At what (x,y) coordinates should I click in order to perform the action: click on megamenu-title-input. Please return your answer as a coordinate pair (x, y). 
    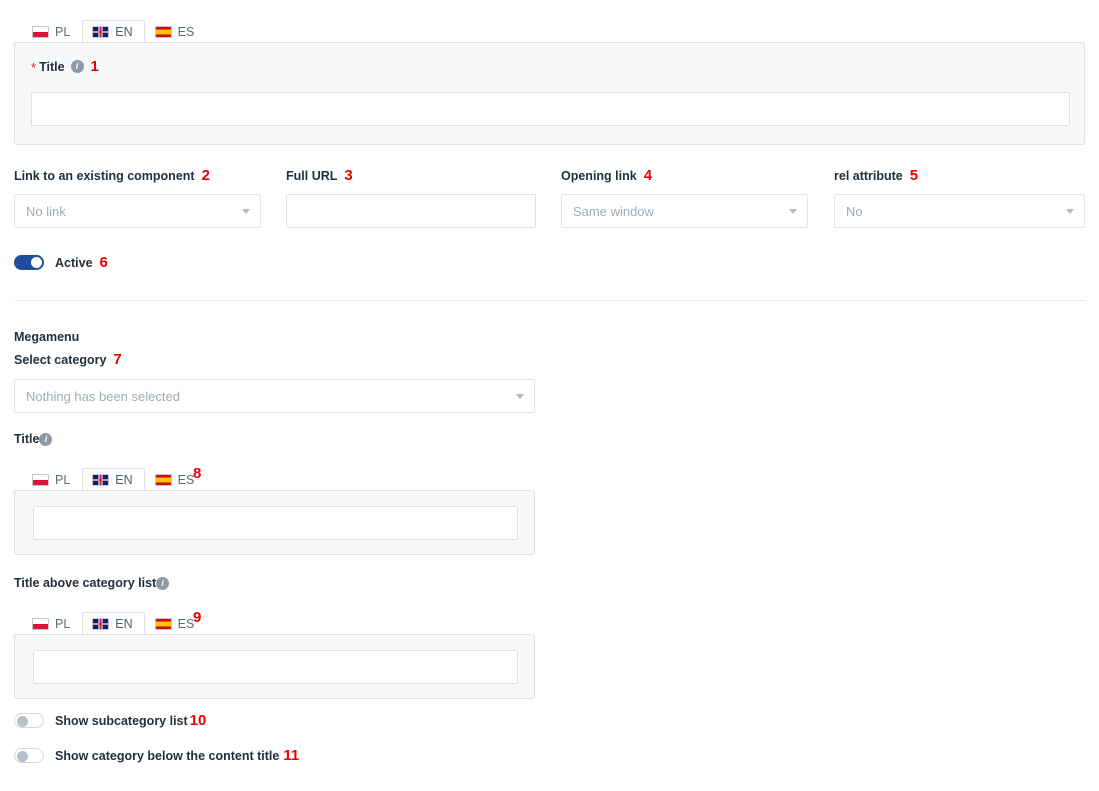
    Looking at the image, I should click on (275, 523).